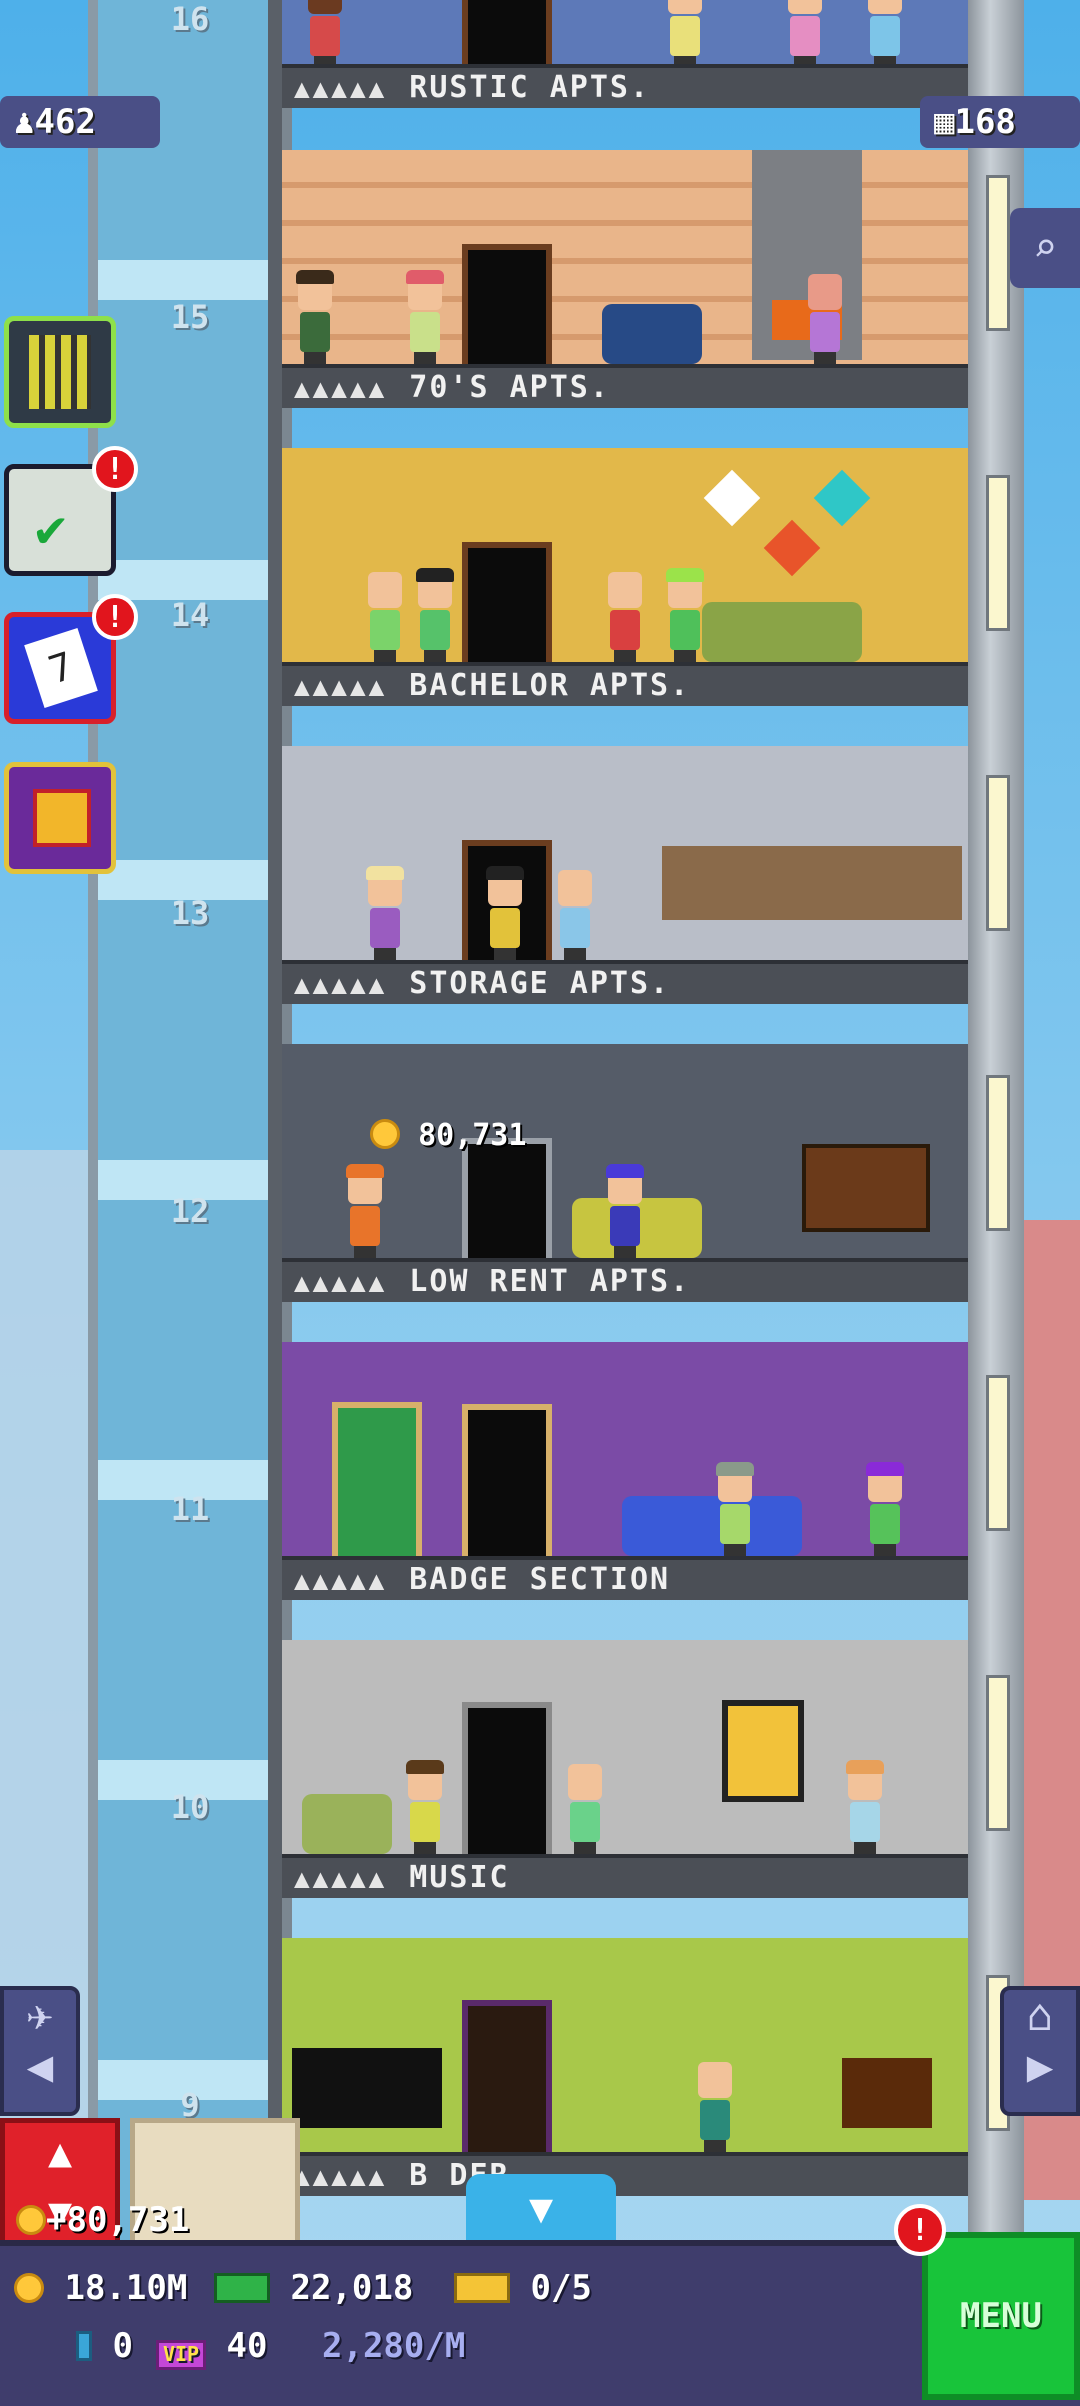 The height and width of the screenshot is (2406, 1080). I want to click on coin-popup: 80,731, so click(448, 1135).